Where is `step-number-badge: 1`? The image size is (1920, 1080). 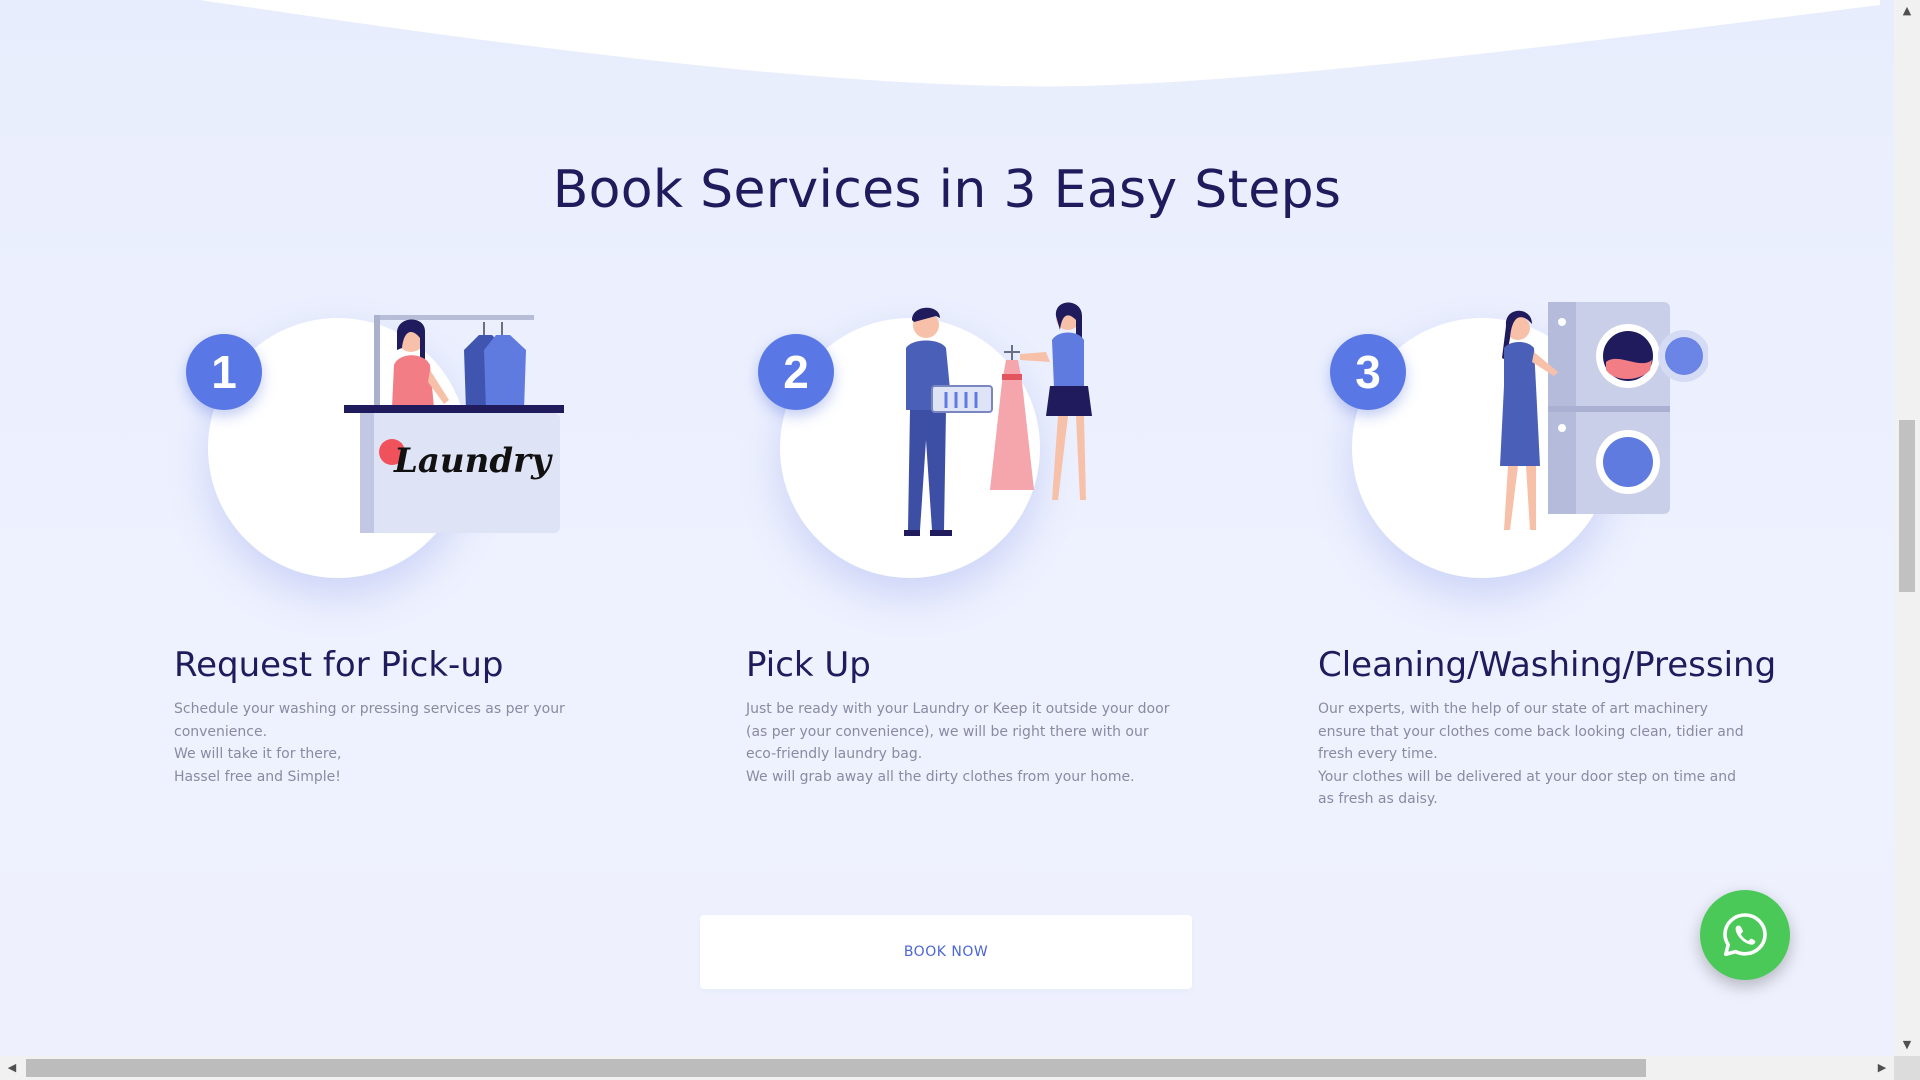
step-number-badge: 1 is located at coordinates (224, 372).